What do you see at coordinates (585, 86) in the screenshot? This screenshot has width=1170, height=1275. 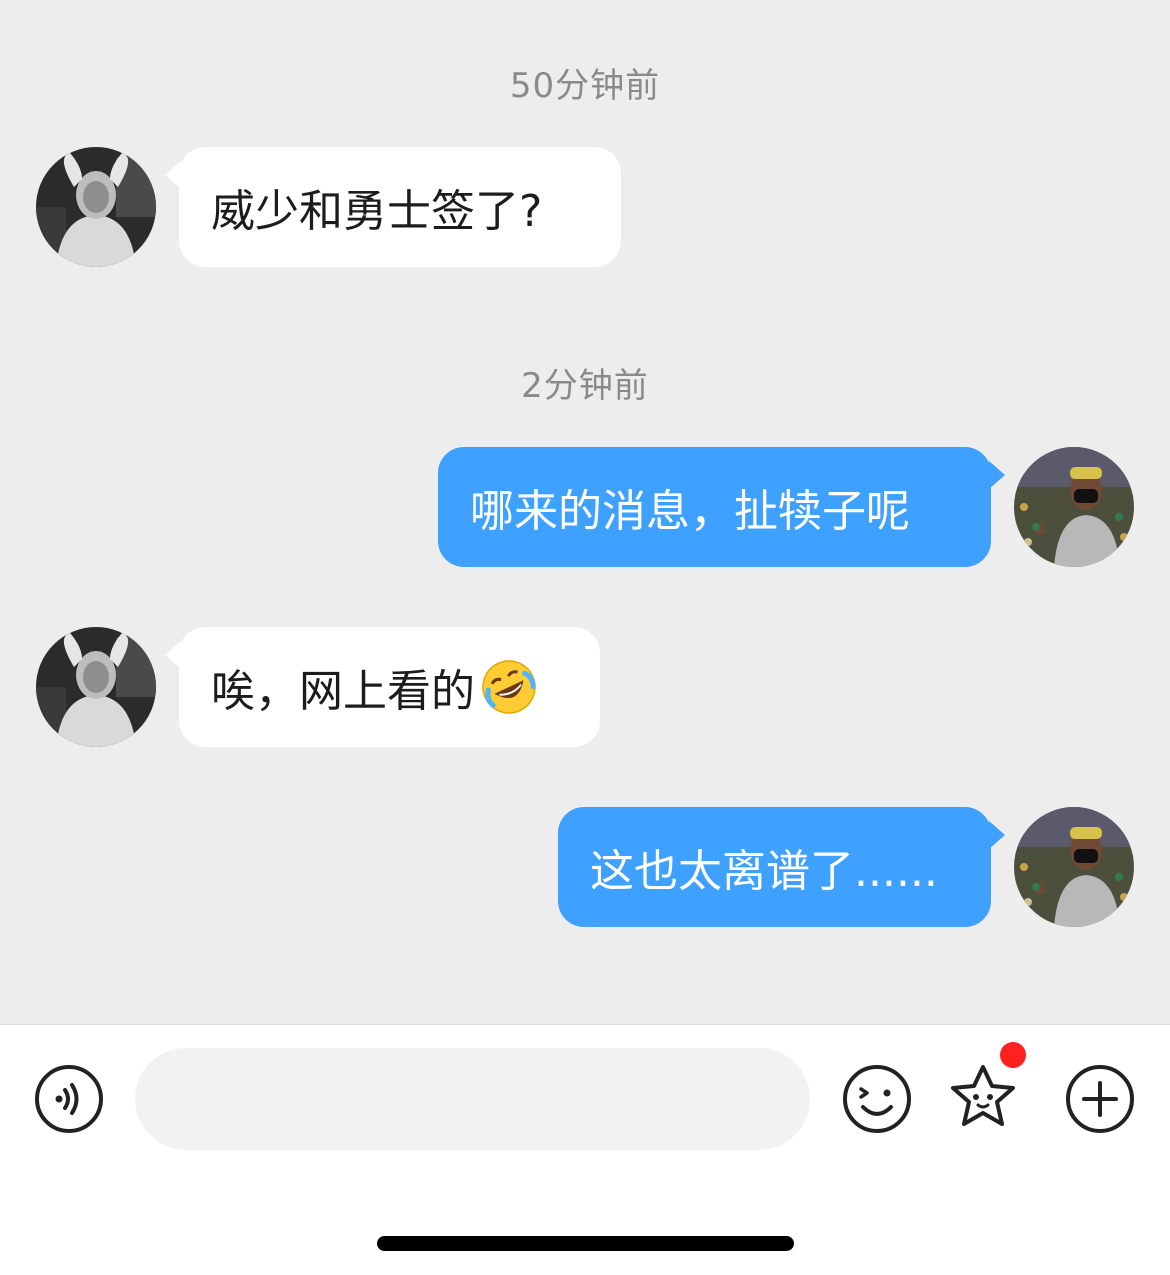 I see `timestamp: 50分钟前` at bounding box center [585, 86].